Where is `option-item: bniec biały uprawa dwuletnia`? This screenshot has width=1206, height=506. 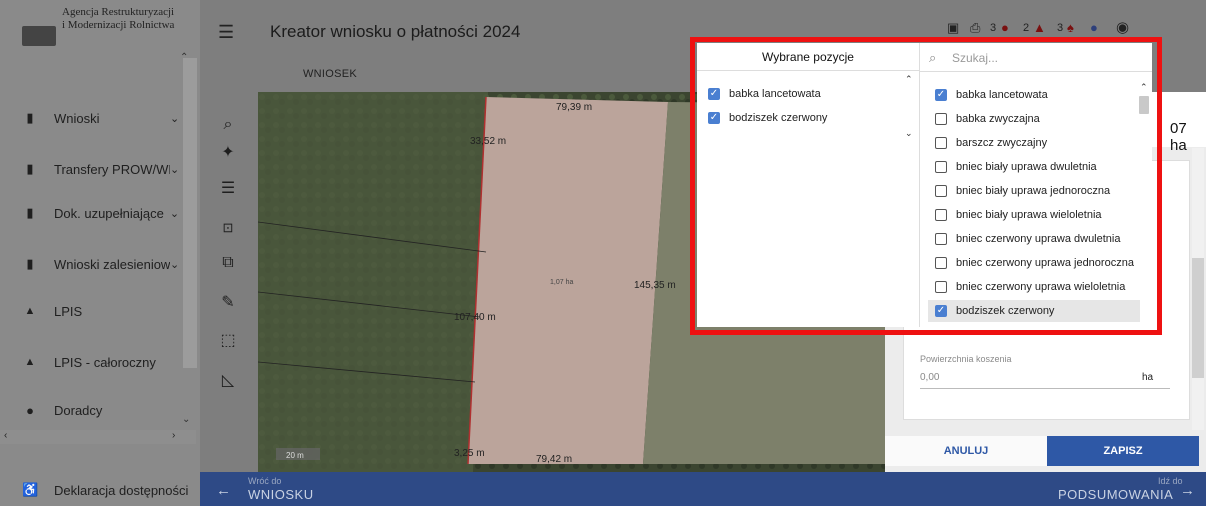
option-item: bniec biały uprawa dwuletnia is located at coordinates (1035, 167).